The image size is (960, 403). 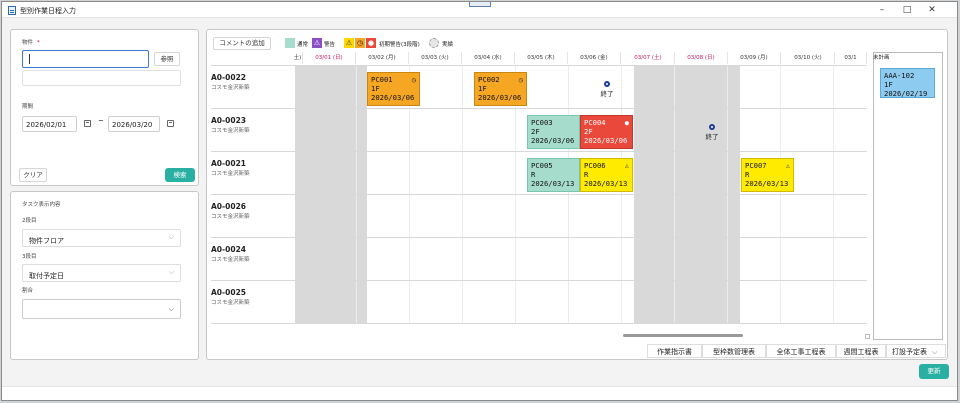 I want to click on unplanned-title: 未計画, so click(x=881, y=58).